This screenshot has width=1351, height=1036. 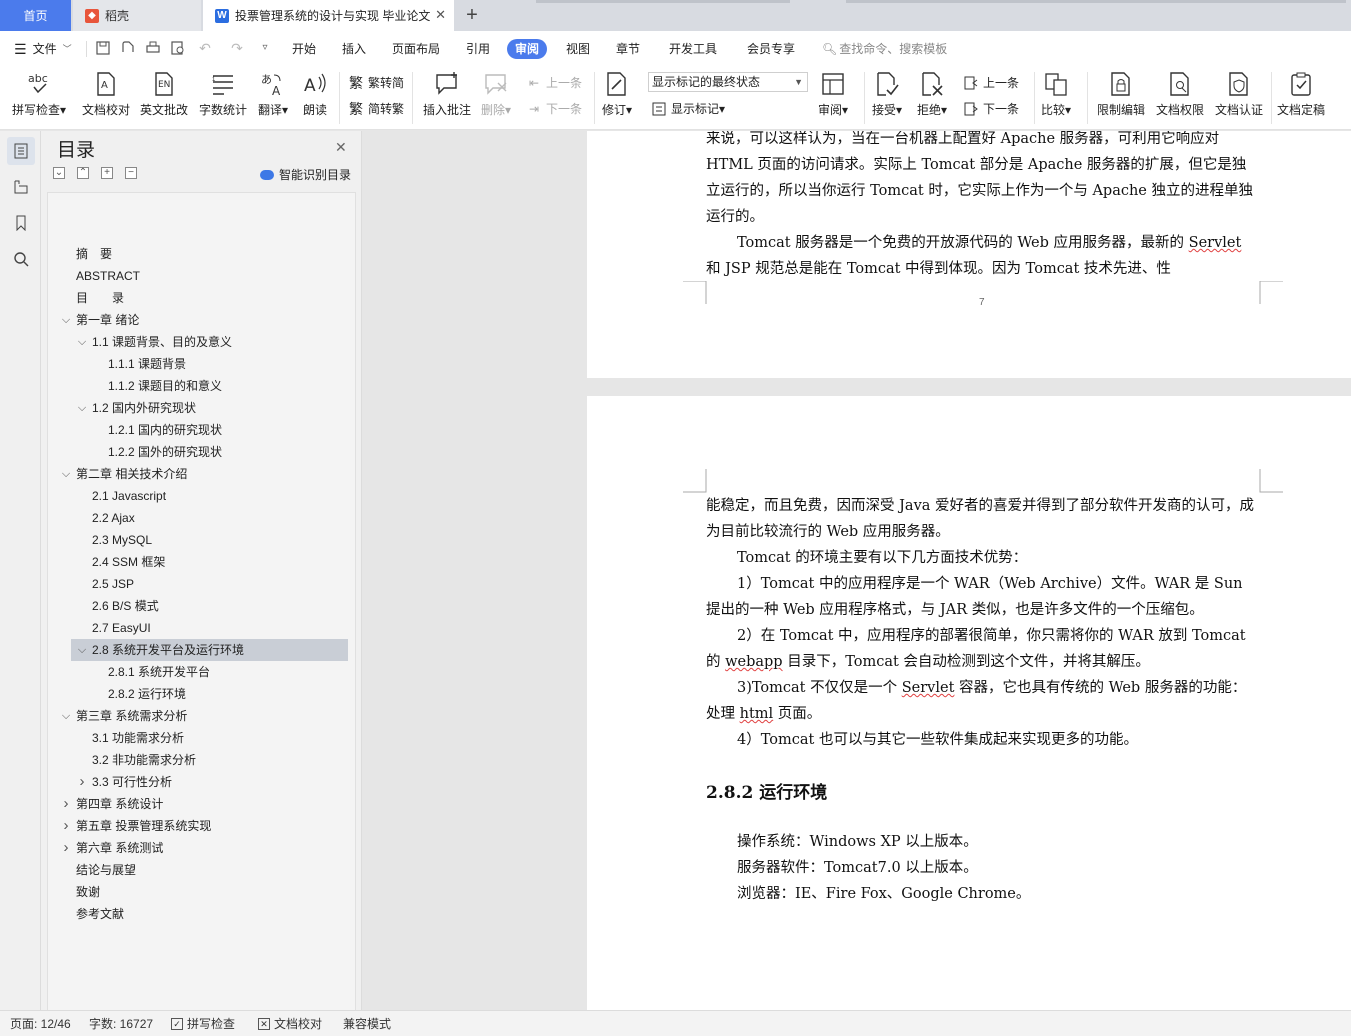 What do you see at coordinates (198, 518) in the screenshot?
I see `toc-item: 2.2 Ajax` at bounding box center [198, 518].